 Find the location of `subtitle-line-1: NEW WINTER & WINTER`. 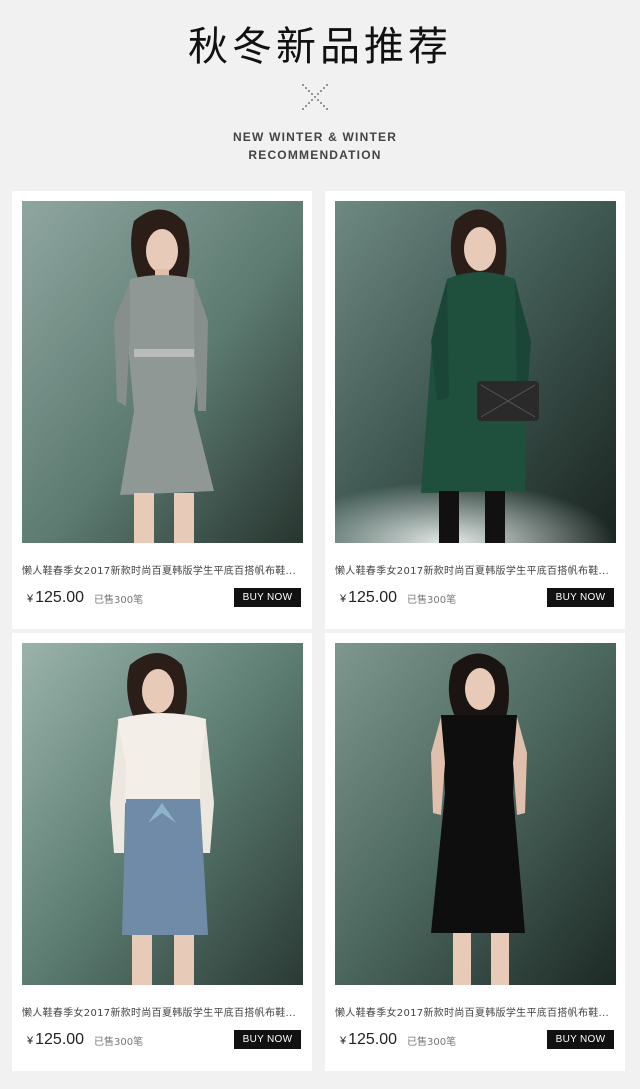

subtitle-line-1: NEW WINTER & WINTER is located at coordinates (315, 137).